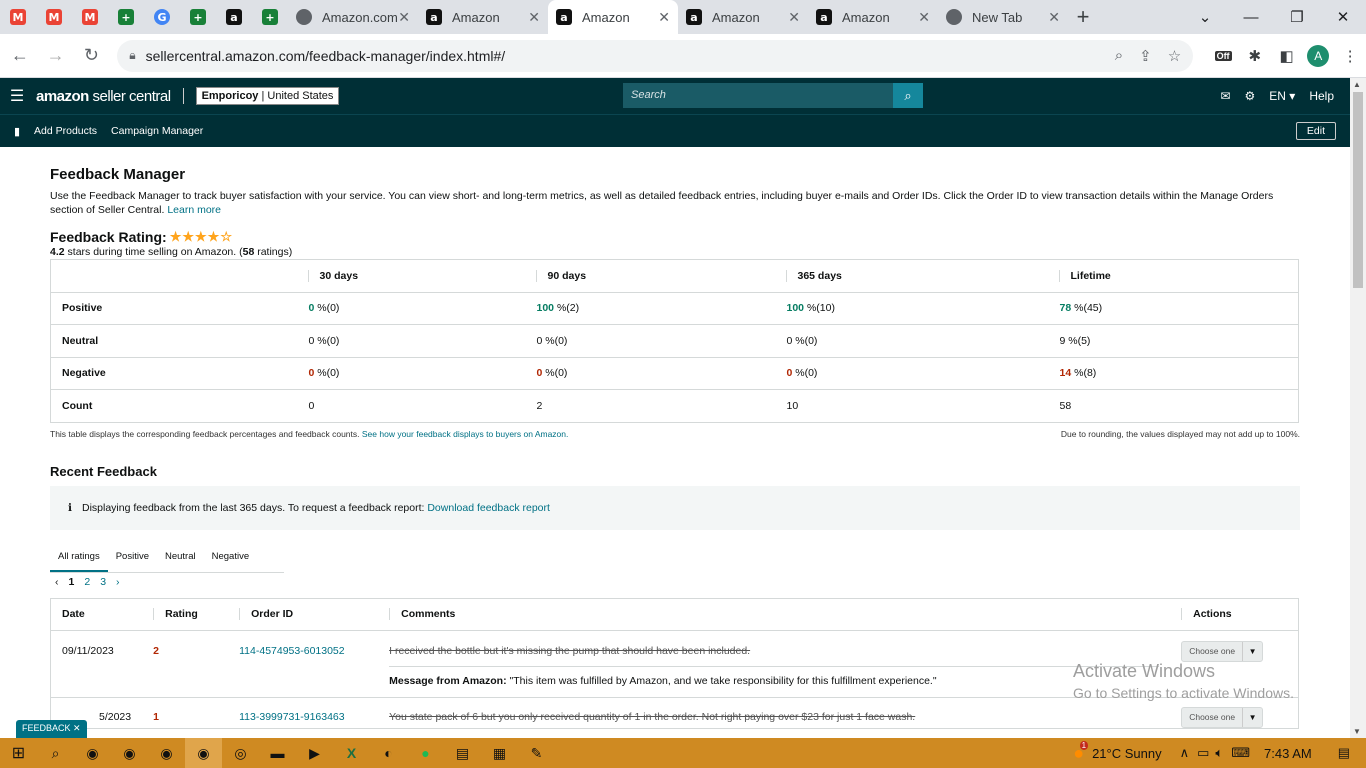 The height and width of the screenshot is (768, 1366). Describe the element at coordinates (92, 56) in the screenshot. I see `reload-button: ↻` at that location.